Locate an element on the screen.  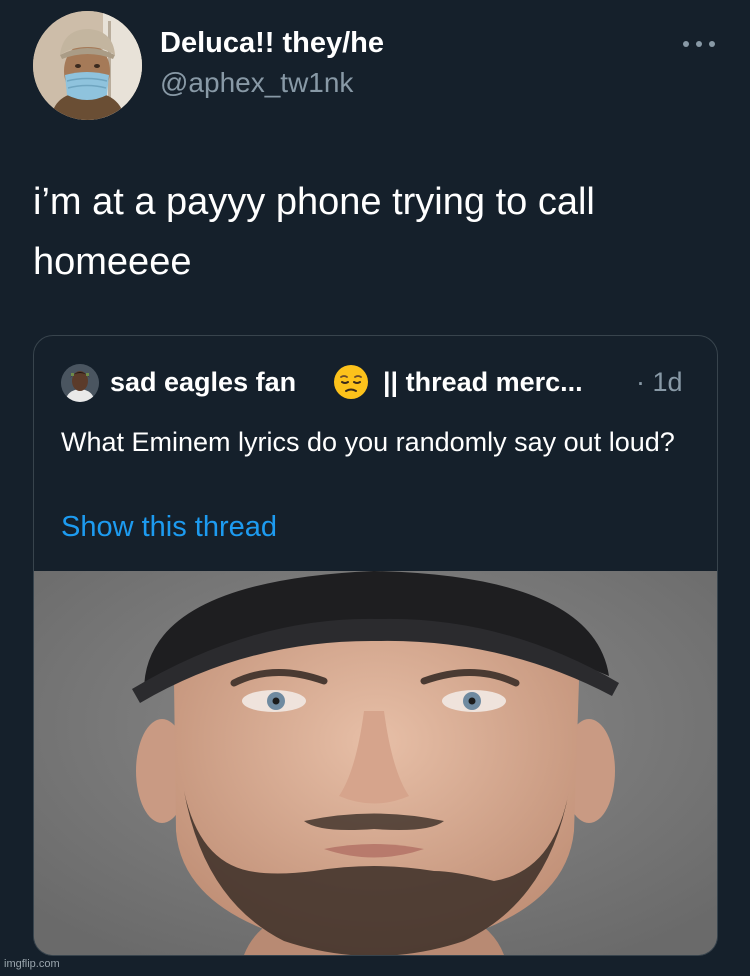
quoted-avatar-photo is located at coordinates (80, 383).